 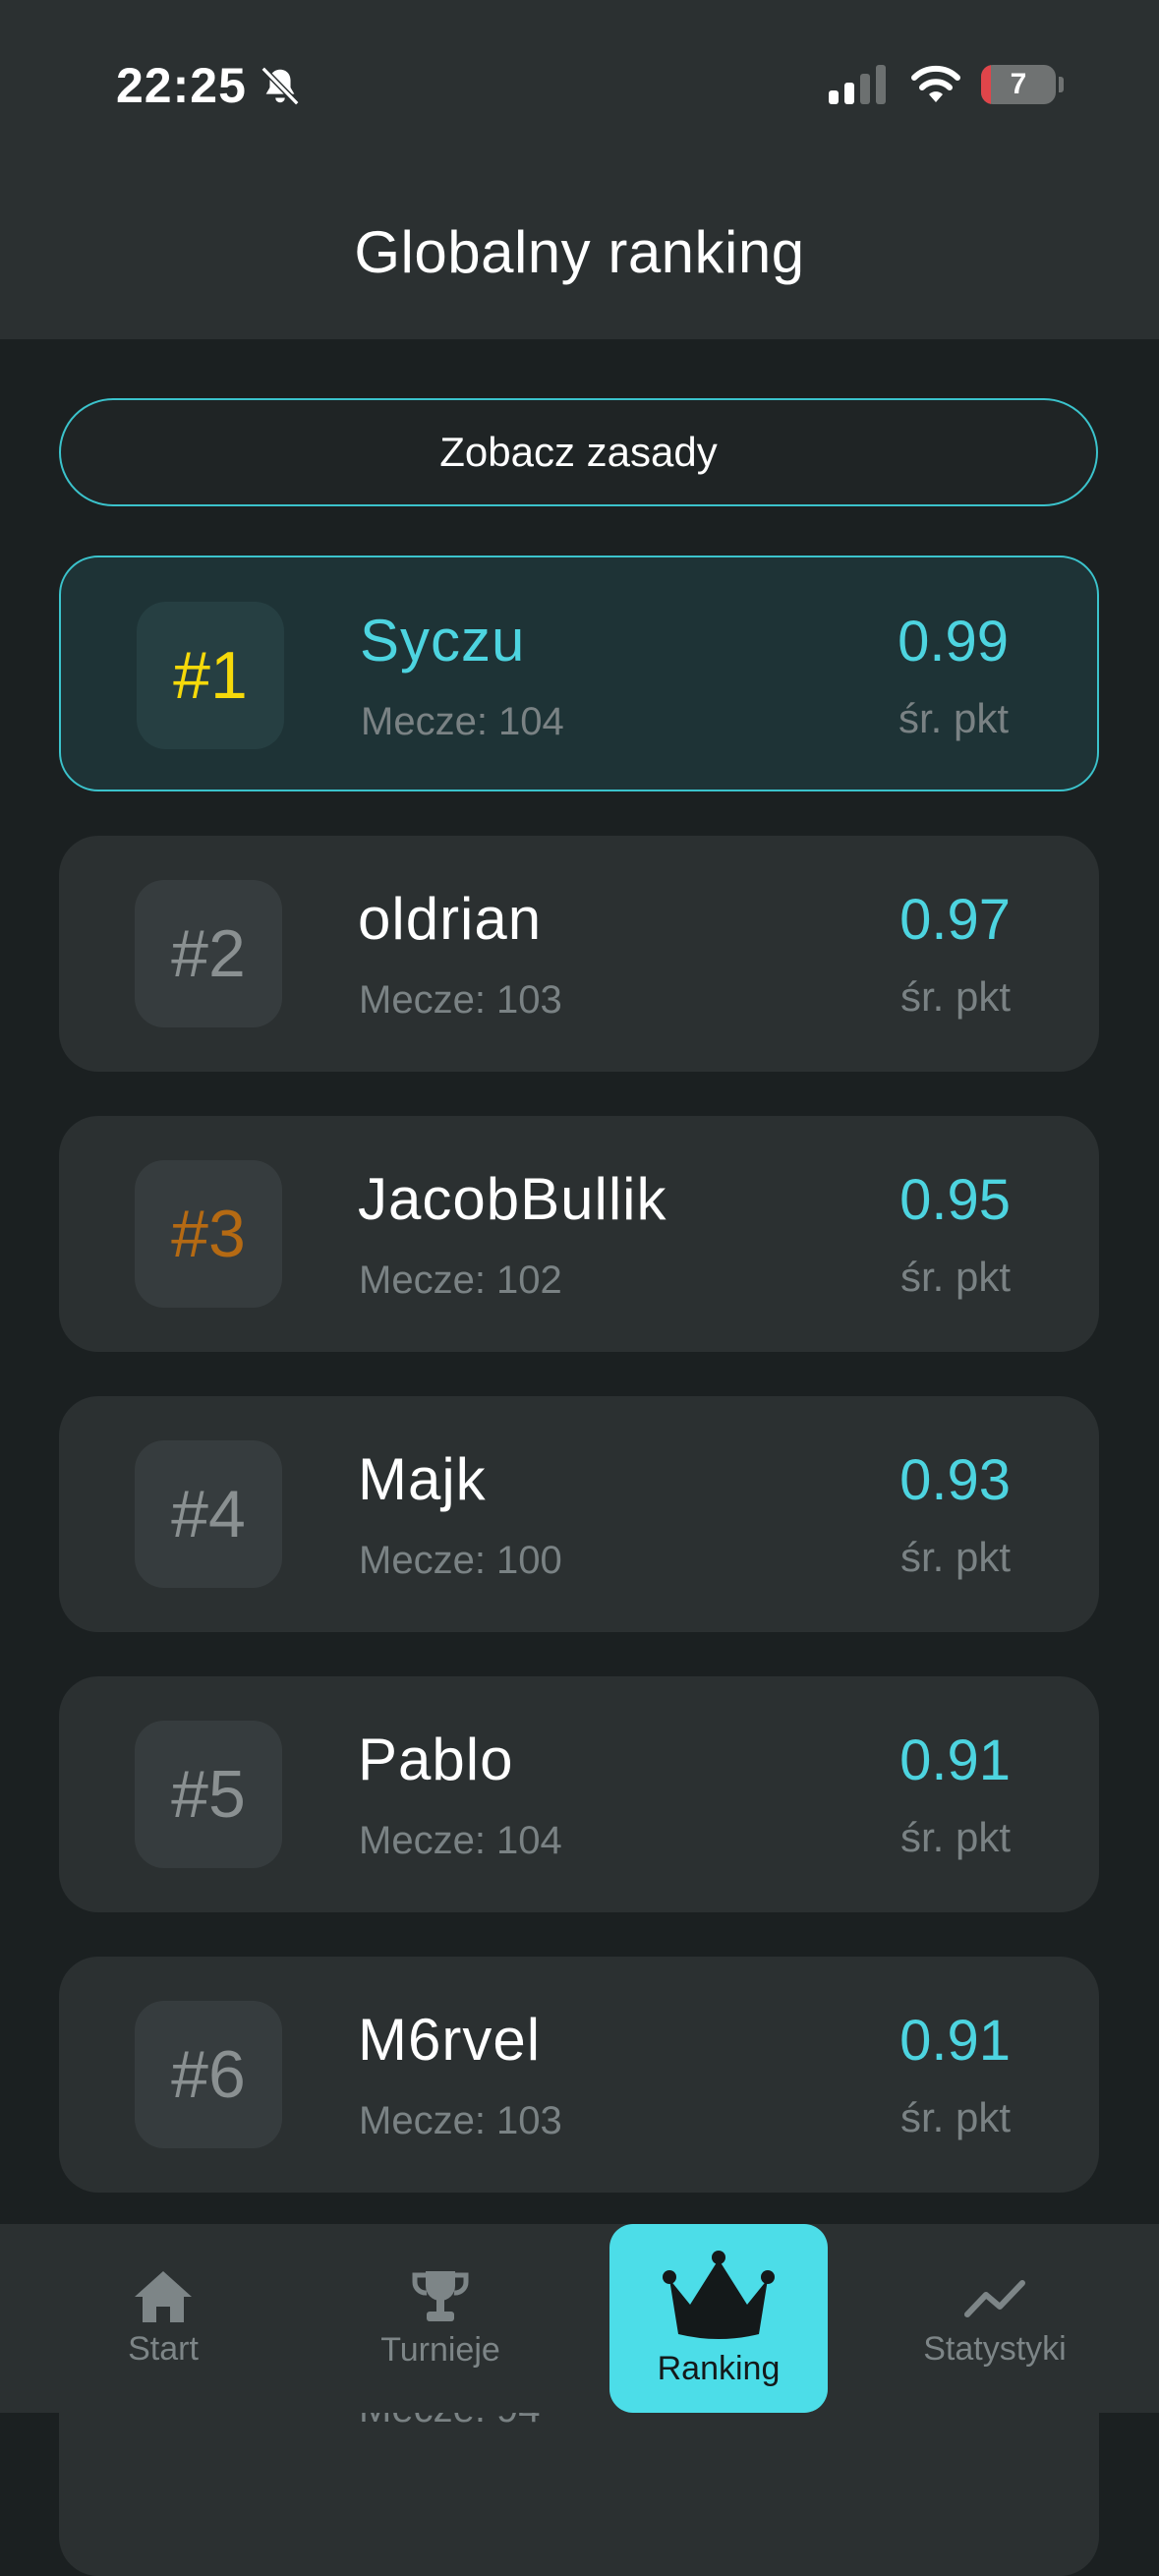 I want to click on player-name: Syczu, so click(x=443, y=640).